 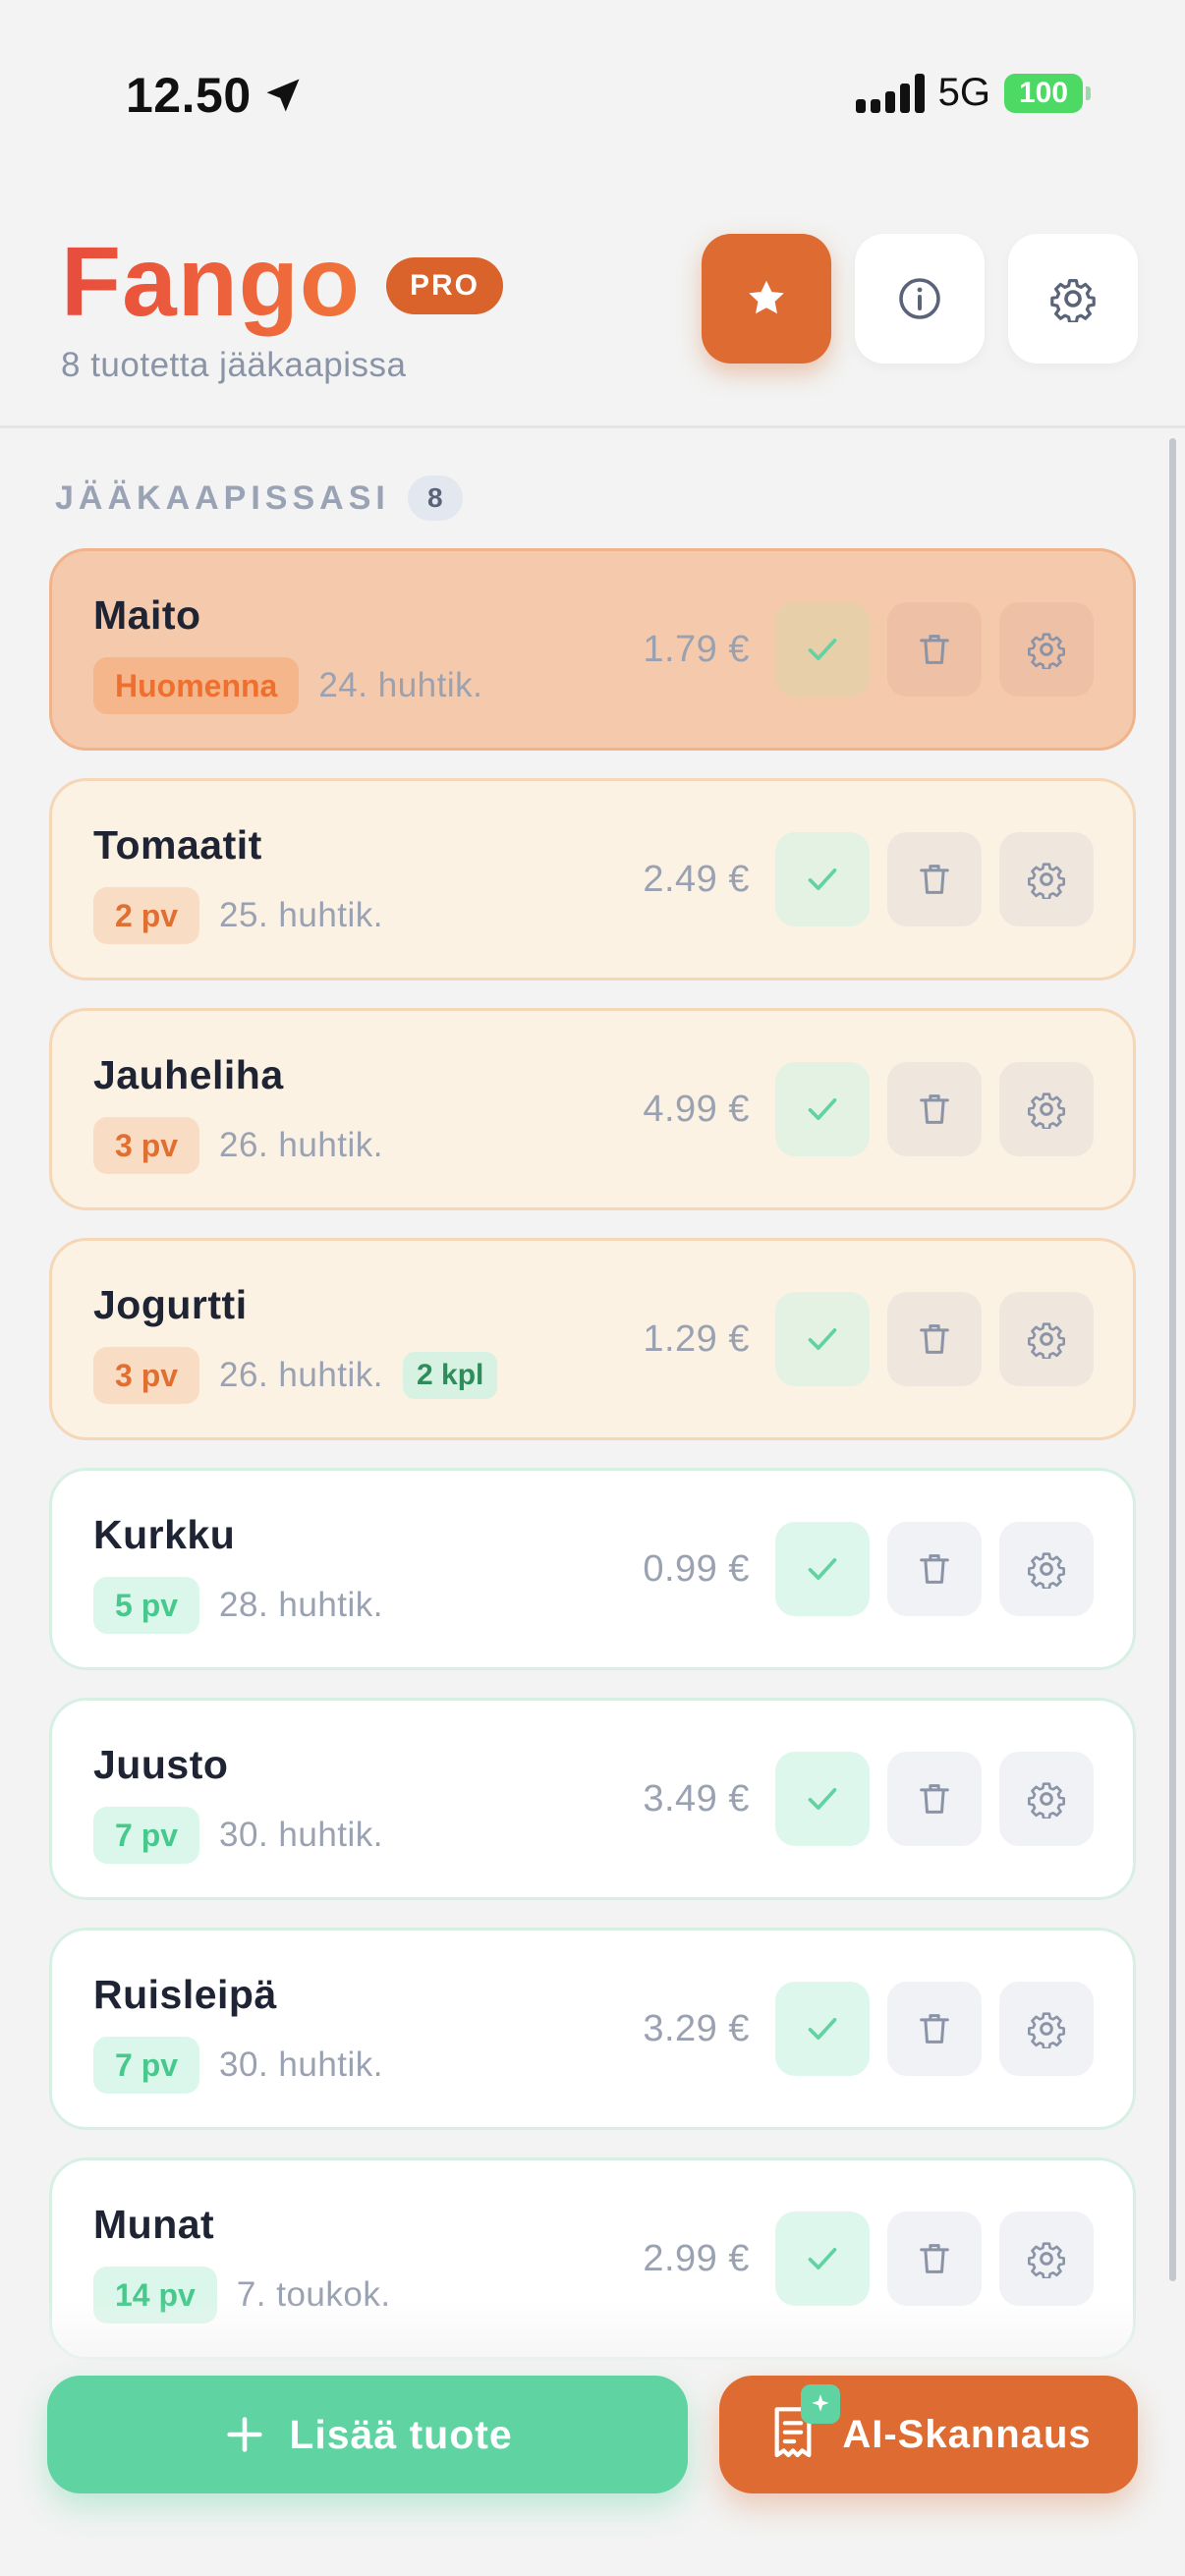 I want to click on sparkle-icon, so click(x=821, y=2404).